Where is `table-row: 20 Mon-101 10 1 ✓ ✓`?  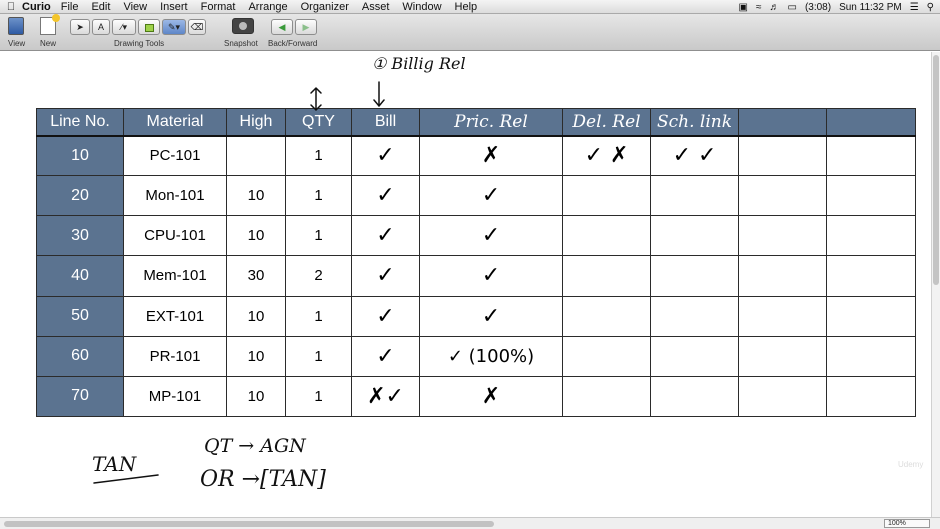
table-row: 20 Mon-101 10 1 ✓ ✓ is located at coordinates (476, 196).